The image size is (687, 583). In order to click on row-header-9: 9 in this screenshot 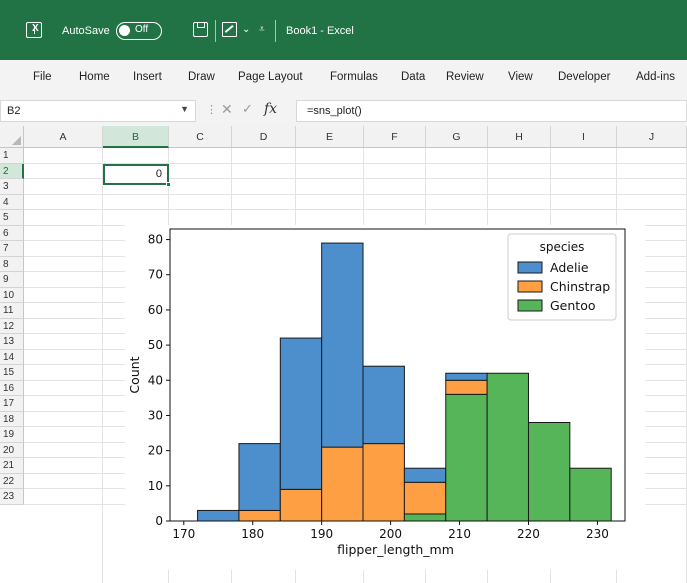, I will do `click(12, 280)`.